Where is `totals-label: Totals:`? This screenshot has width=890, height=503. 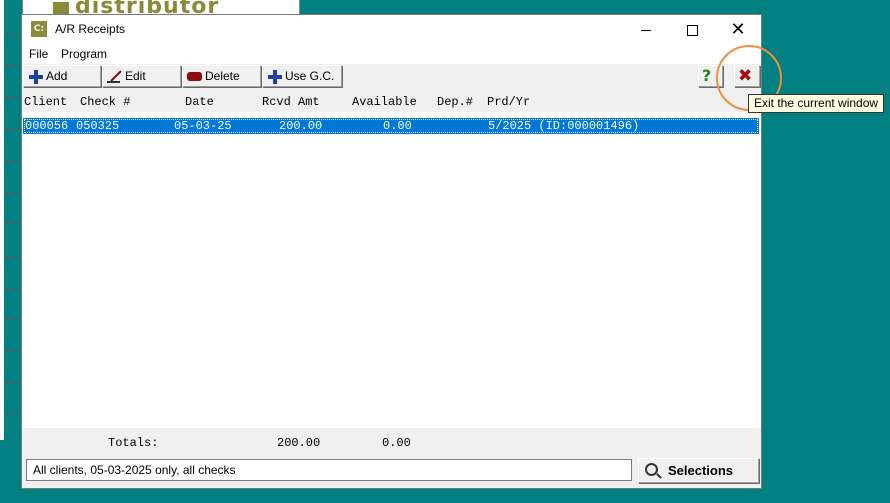 totals-label: Totals: is located at coordinates (133, 443).